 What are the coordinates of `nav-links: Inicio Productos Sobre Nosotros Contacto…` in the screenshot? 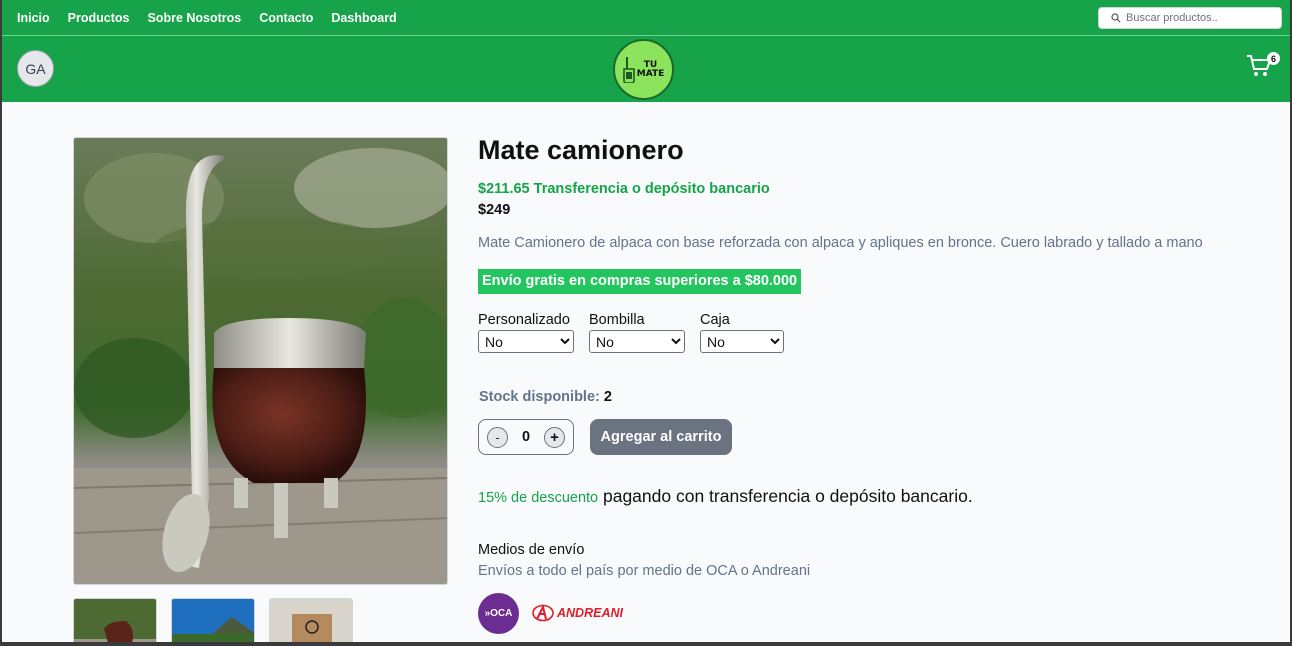 It's located at (207, 18).